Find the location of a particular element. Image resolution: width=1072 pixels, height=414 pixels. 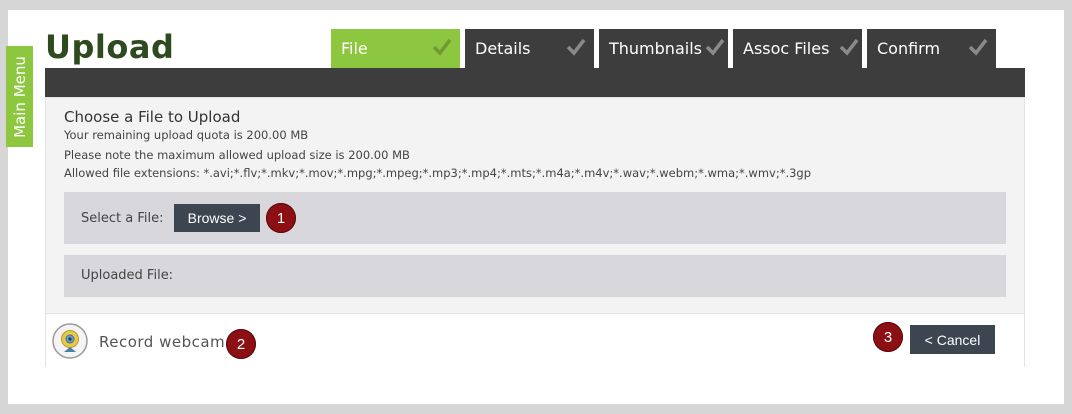

tab-details: Details is located at coordinates (529, 48).